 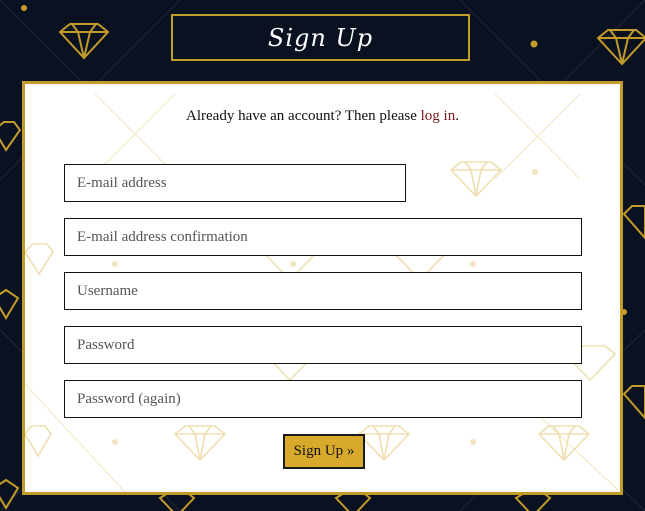 I want to click on password-again-field, so click(x=323, y=399).